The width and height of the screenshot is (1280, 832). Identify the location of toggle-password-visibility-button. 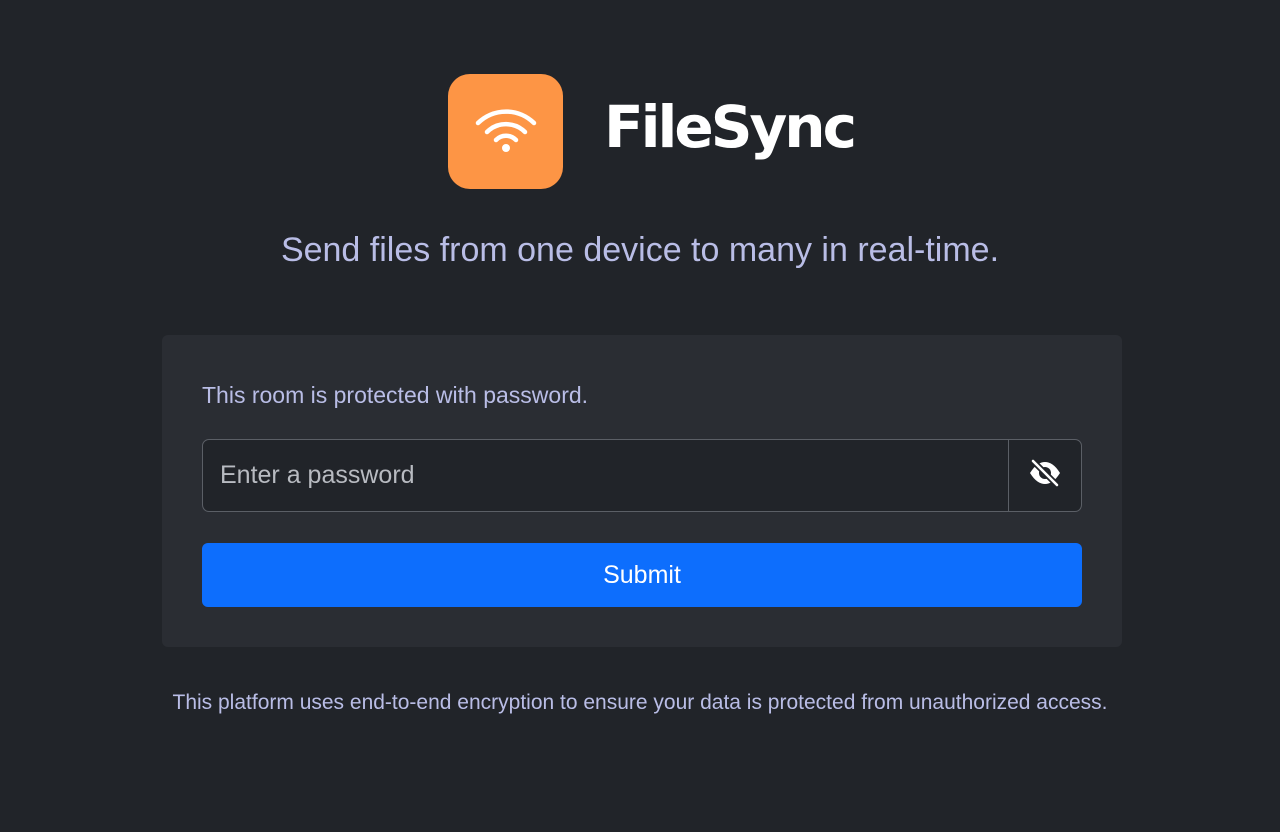
(1044, 475).